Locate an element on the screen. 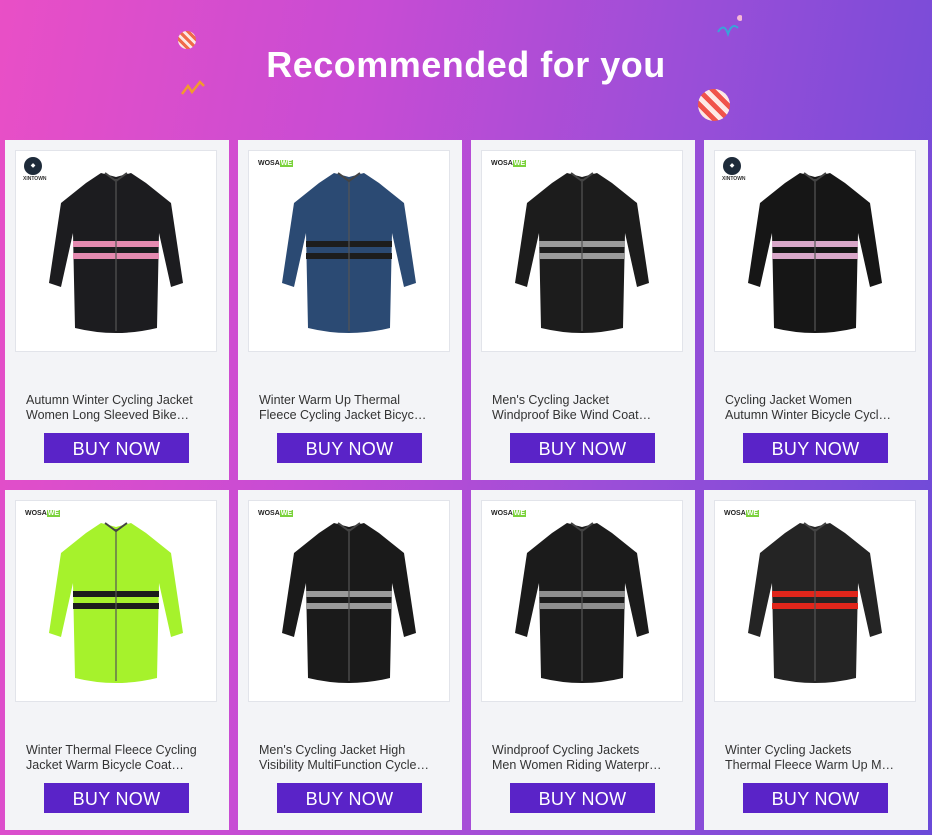  page-title: Recommended for you is located at coordinates (466, 64).